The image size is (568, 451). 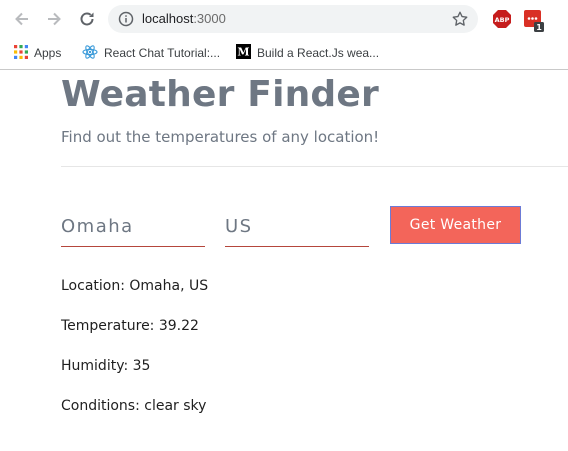 I want to click on bookmark-apps: Apps, so click(x=37, y=53).